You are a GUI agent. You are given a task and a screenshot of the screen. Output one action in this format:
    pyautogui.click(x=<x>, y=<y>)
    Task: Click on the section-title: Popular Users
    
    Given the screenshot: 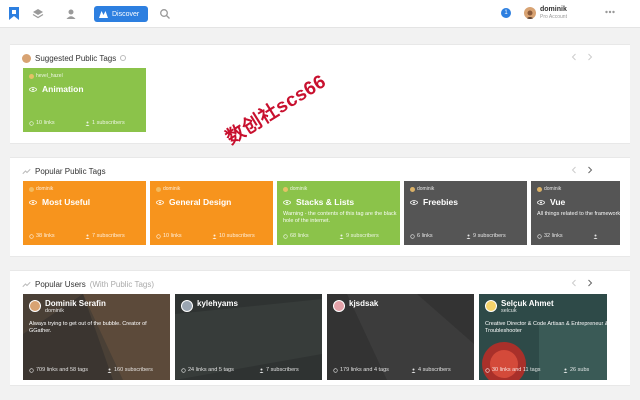 What is the action you would take?
    pyautogui.click(x=60, y=284)
    